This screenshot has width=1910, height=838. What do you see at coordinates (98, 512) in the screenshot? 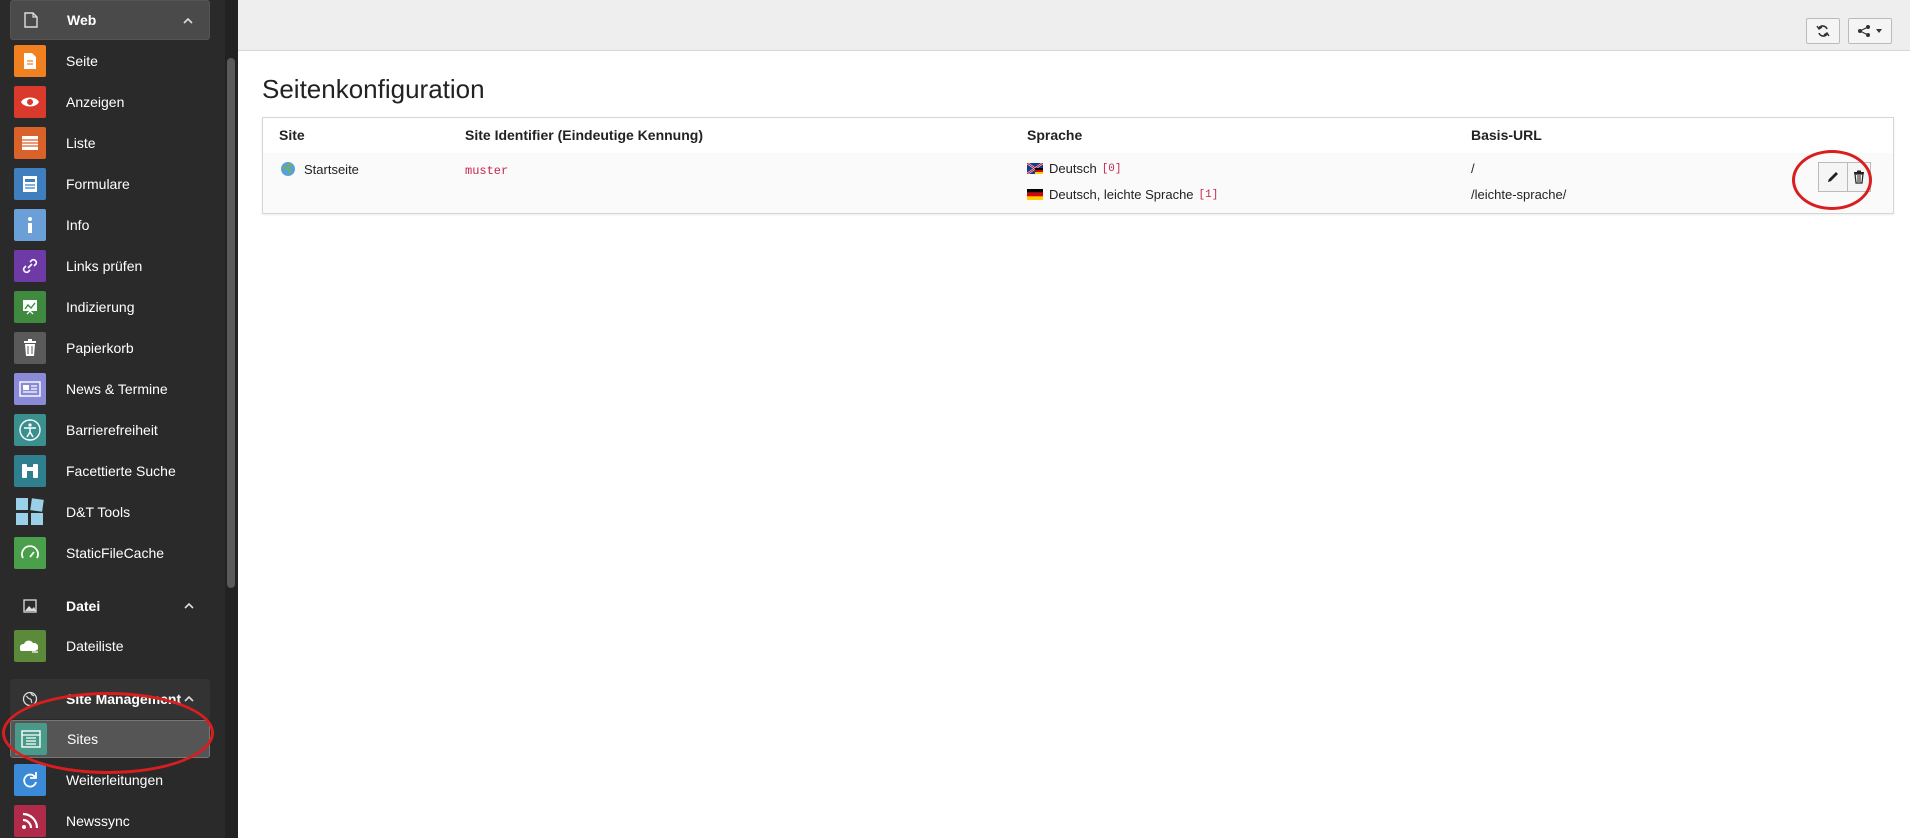
I see `sidebar-item-label: D&T Tools` at bounding box center [98, 512].